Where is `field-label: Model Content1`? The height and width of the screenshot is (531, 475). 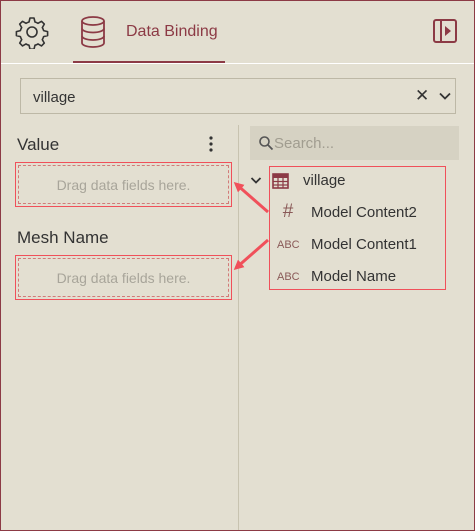
field-label: Model Content1 is located at coordinates (364, 244).